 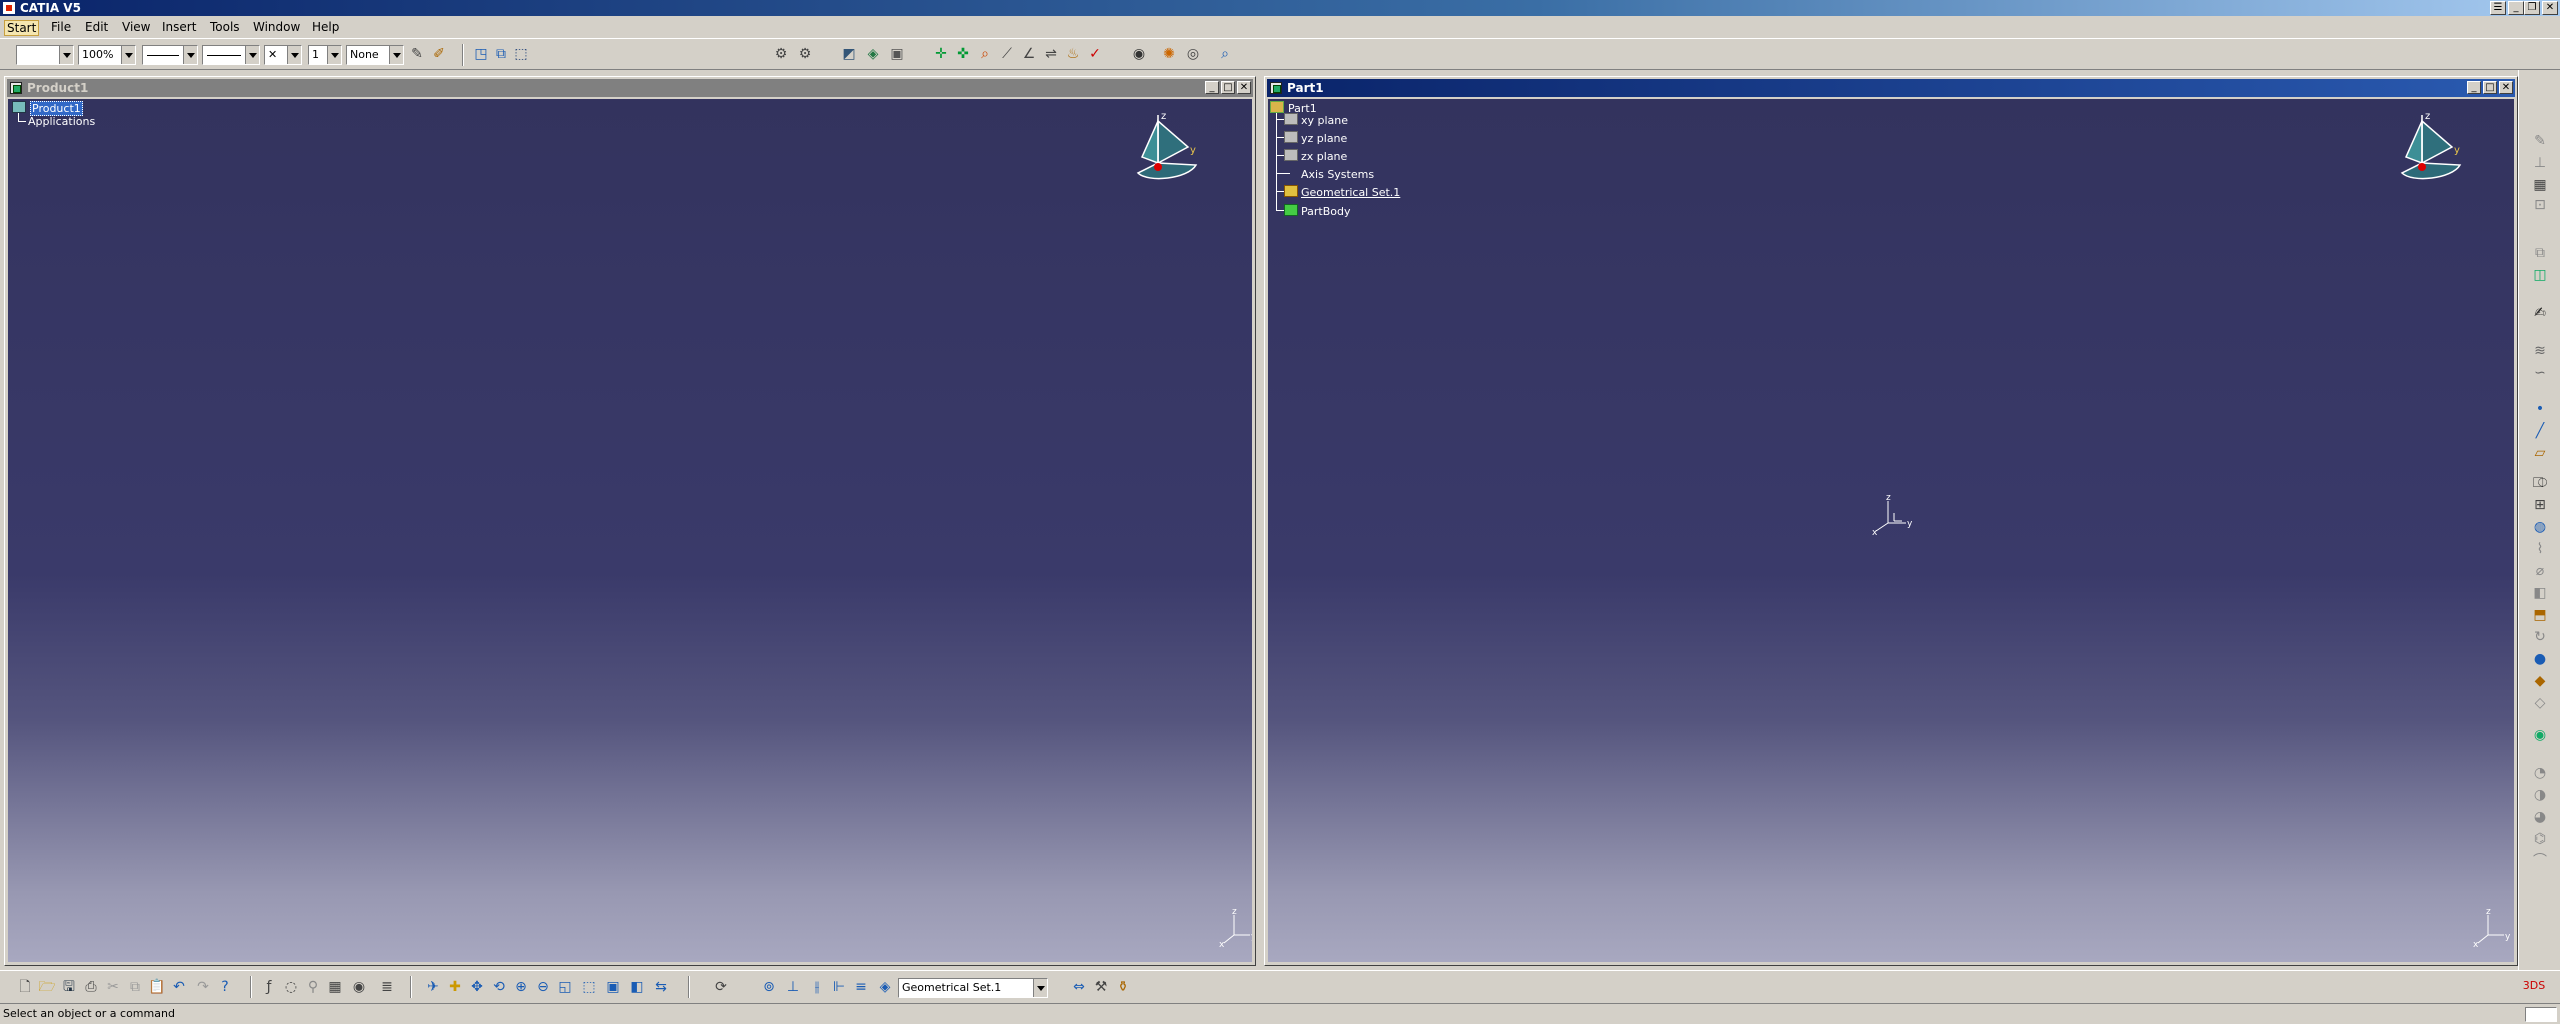 I want to click on split-icon: ◔, so click(x=2540, y=773).